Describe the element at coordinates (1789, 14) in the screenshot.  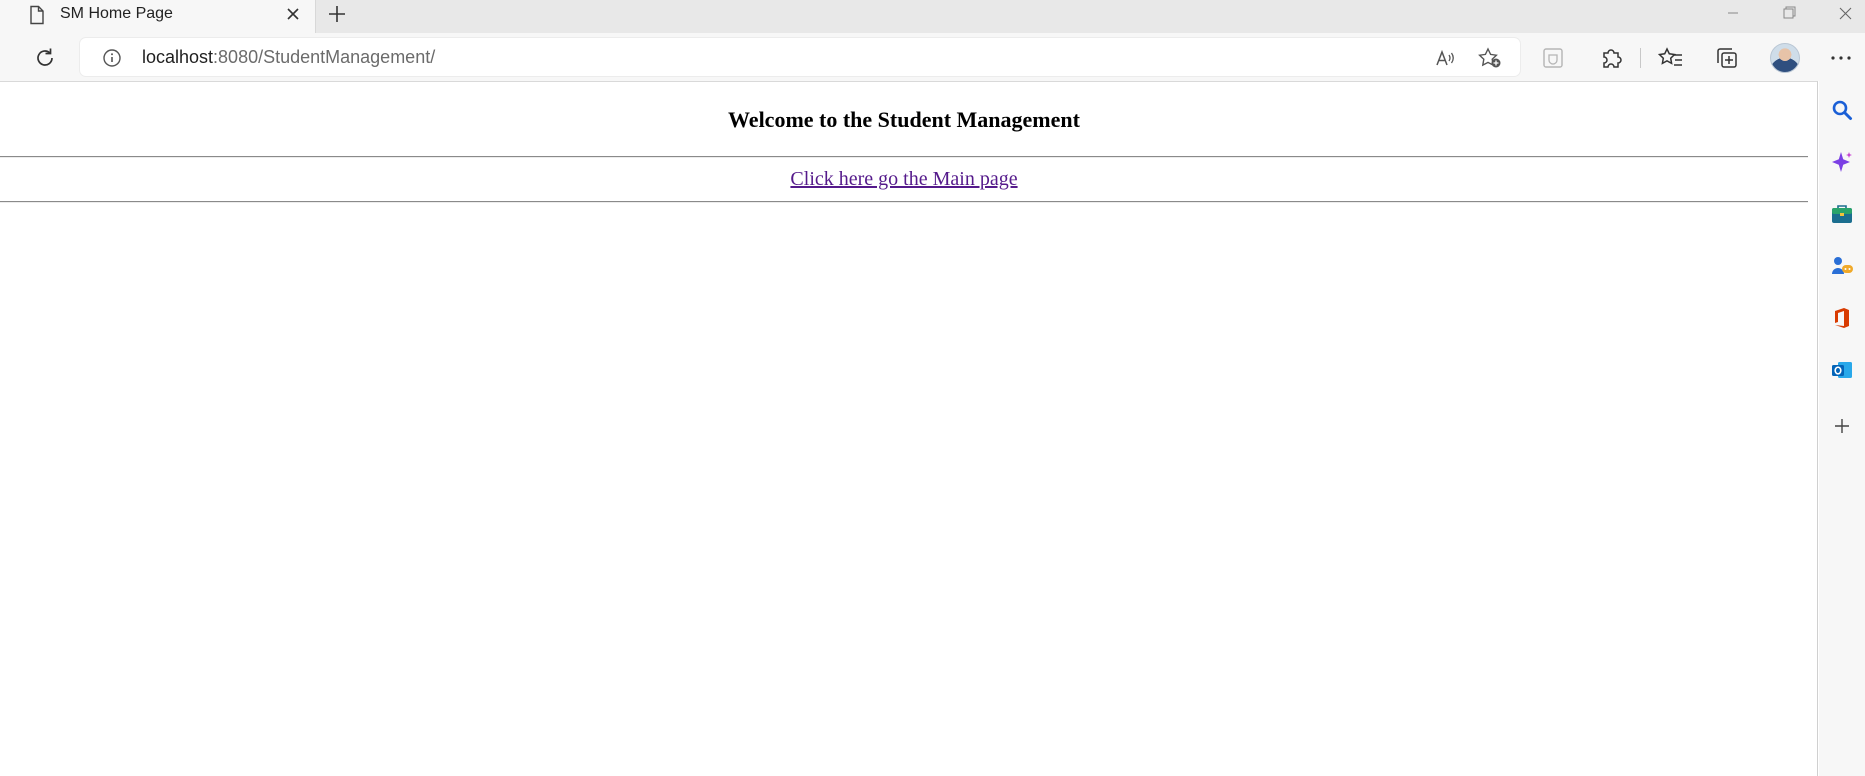
I see `restore-icon` at that location.